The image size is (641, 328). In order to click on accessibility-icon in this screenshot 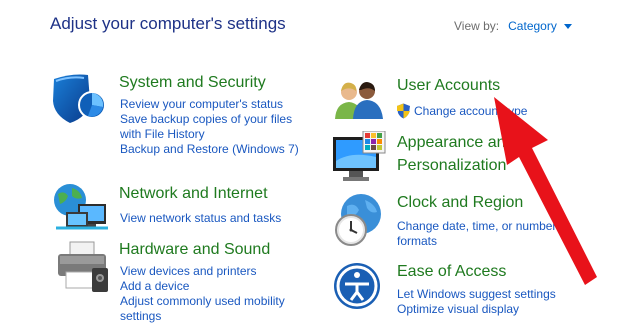, I will do `click(357, 286)`.